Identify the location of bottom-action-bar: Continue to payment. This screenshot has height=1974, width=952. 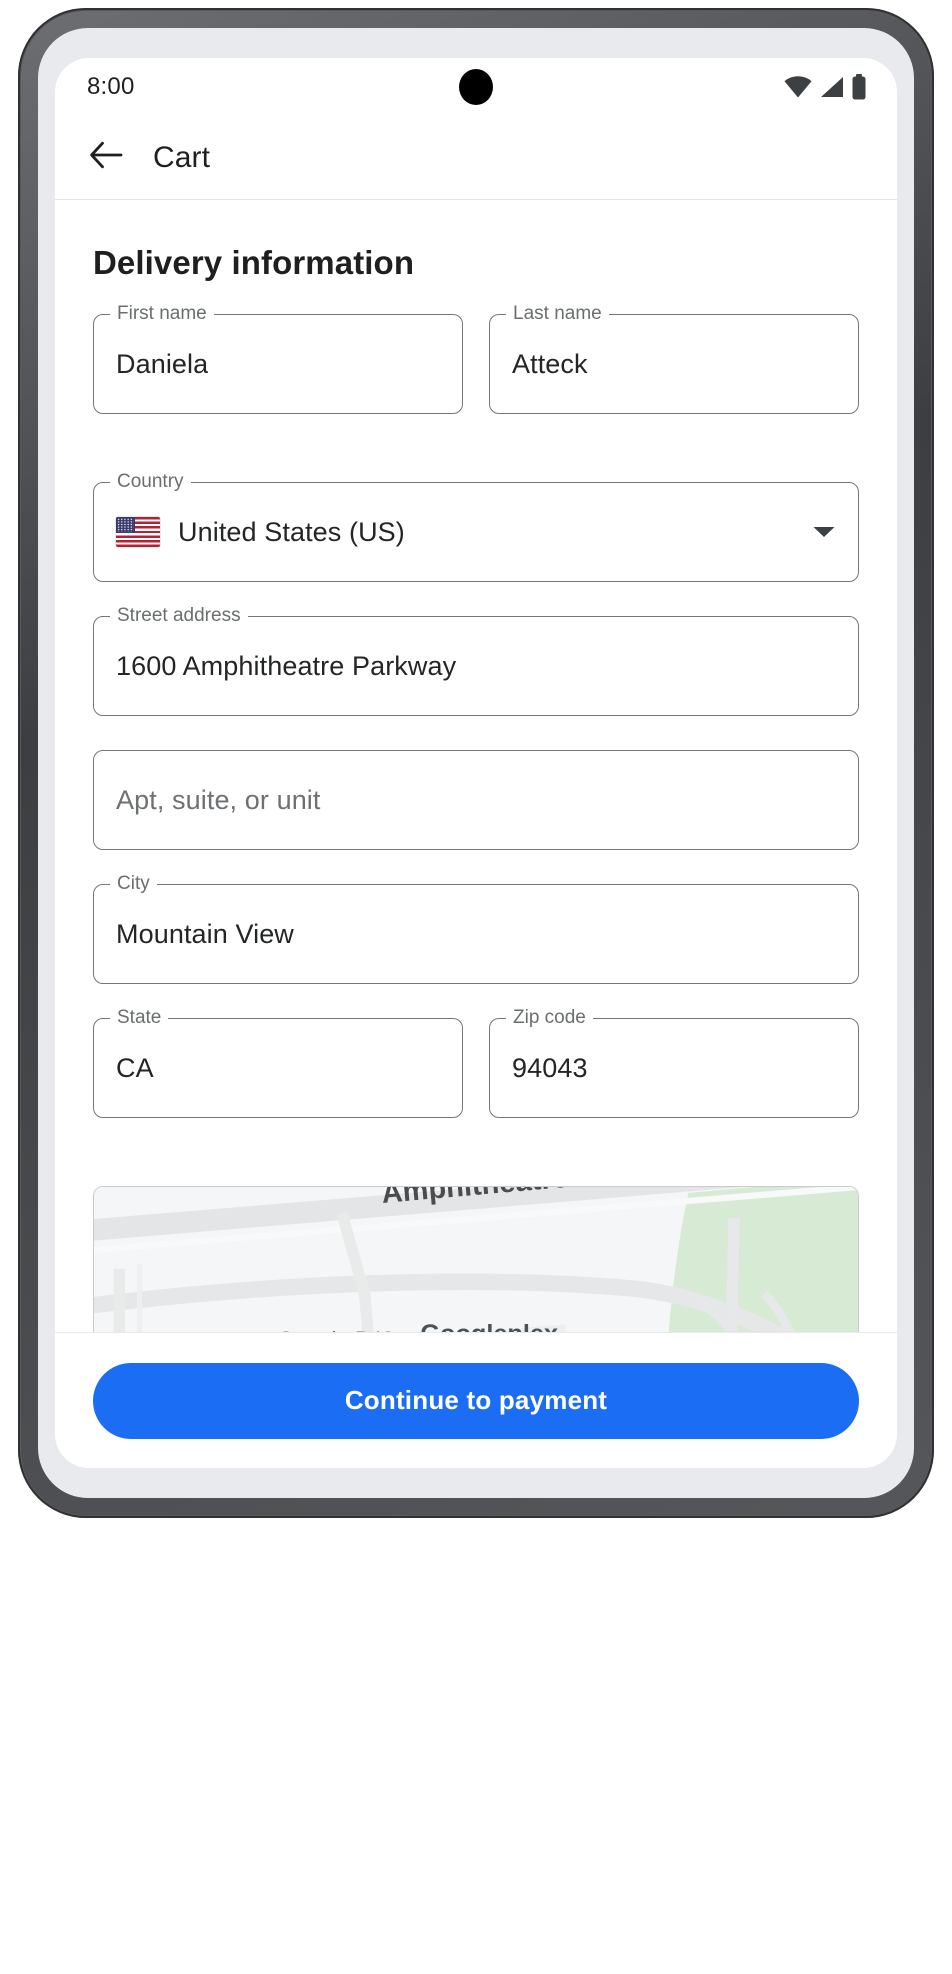
(476, 1400).